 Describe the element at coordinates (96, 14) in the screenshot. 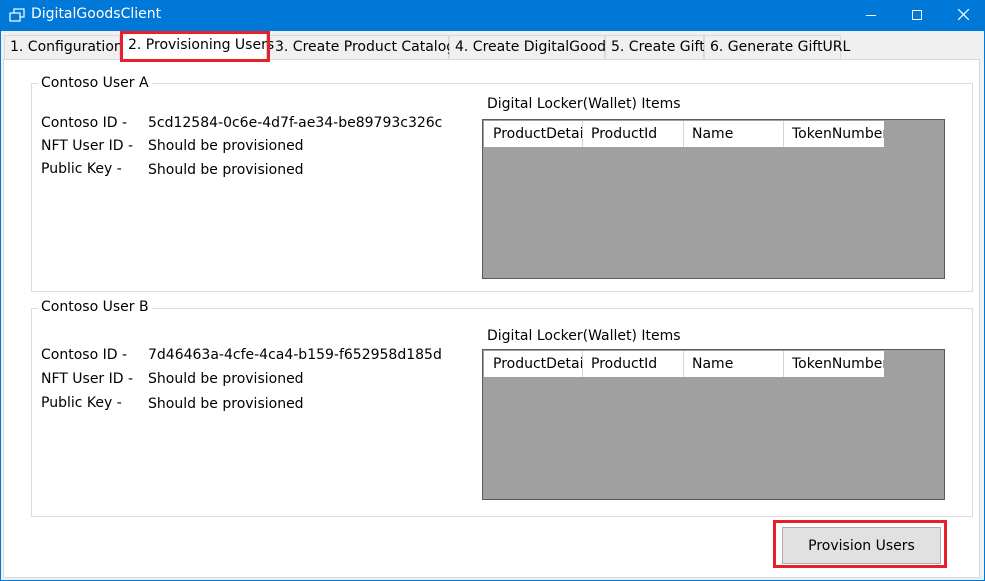

I see `window-title: DigitalGoodsClient` at that location.